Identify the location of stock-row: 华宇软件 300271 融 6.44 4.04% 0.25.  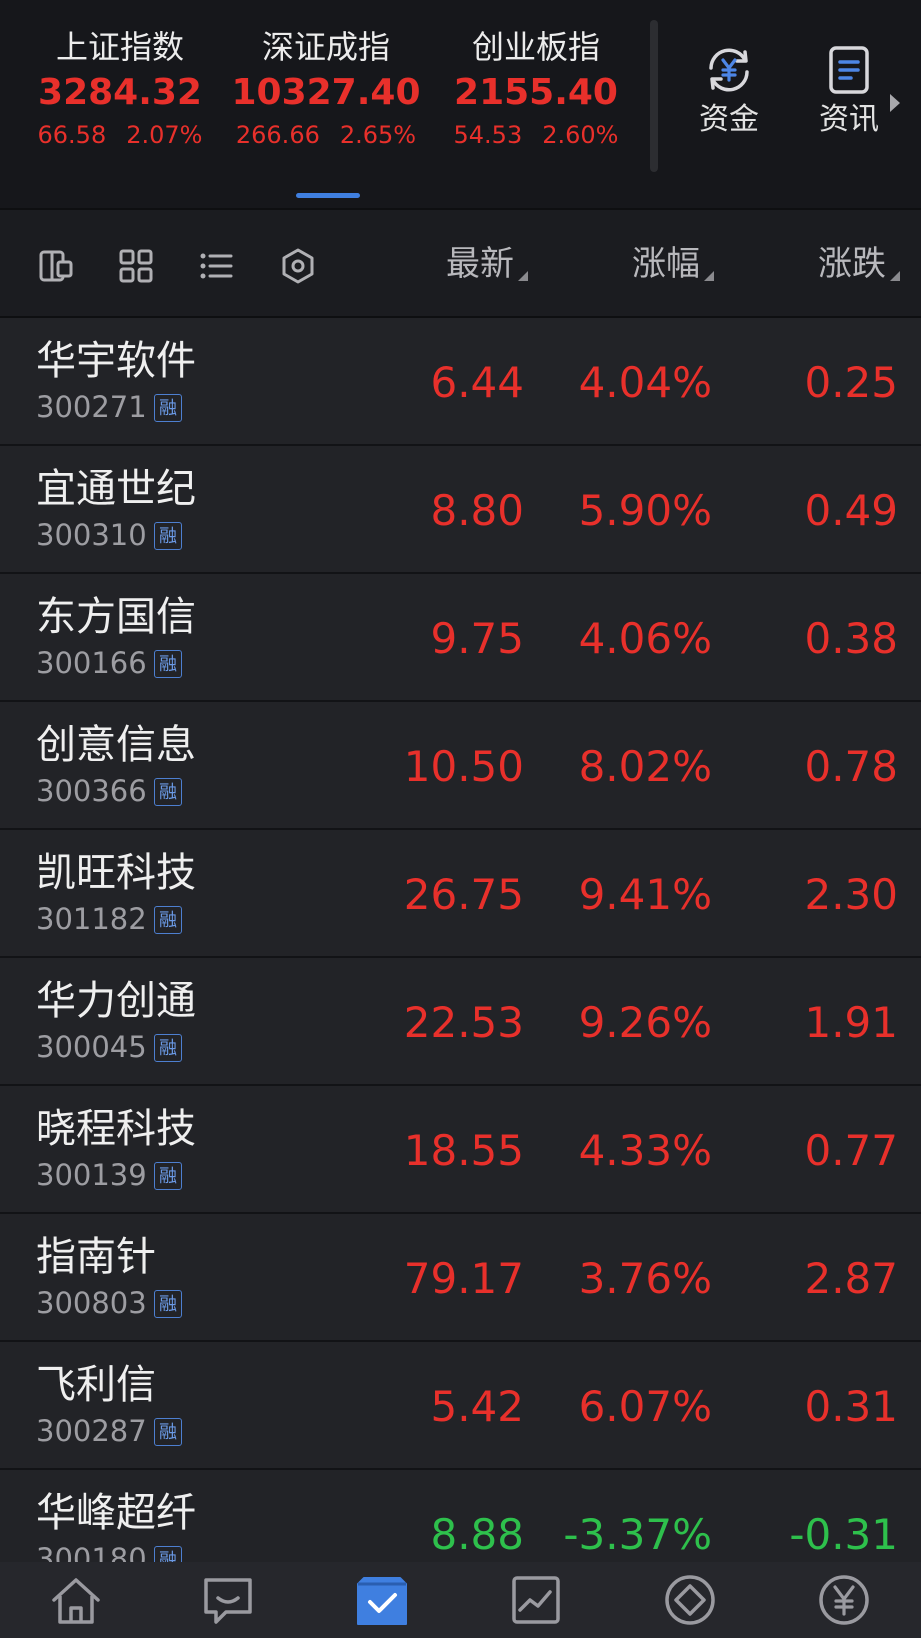
(460, 382).